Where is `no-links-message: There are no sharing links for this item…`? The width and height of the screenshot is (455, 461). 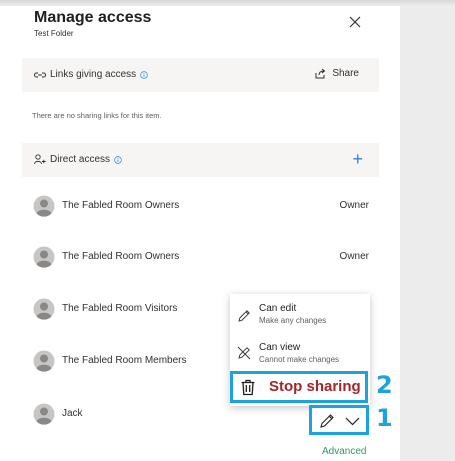
no-links-message: There are no sharing links for this item… is located at coordinates (97, 115).